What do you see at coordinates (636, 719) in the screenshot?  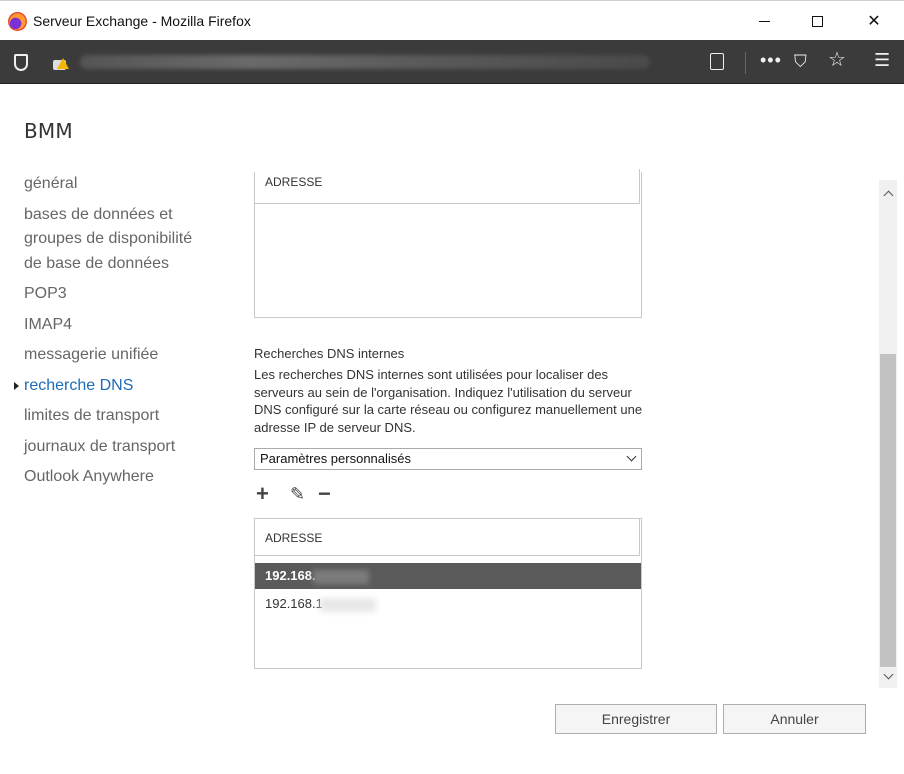 I see `save-button: Enregistrer` at bounding box center [636, 719].